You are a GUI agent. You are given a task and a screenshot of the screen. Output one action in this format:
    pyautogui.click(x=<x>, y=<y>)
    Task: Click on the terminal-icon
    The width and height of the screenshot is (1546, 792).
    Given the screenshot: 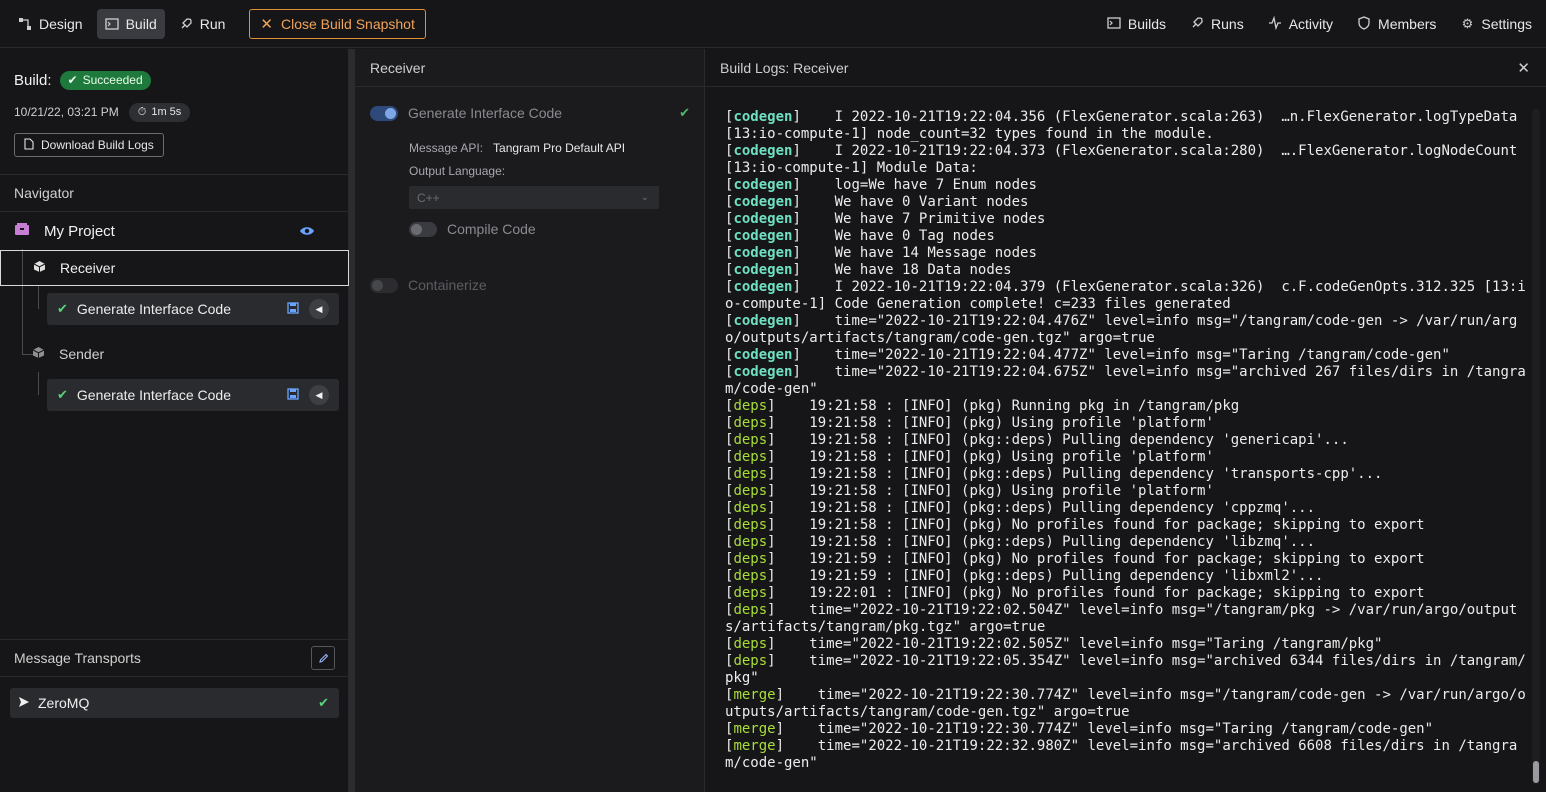 What is the action you would take?
    pyautogui.click(x=111, y=24)
    